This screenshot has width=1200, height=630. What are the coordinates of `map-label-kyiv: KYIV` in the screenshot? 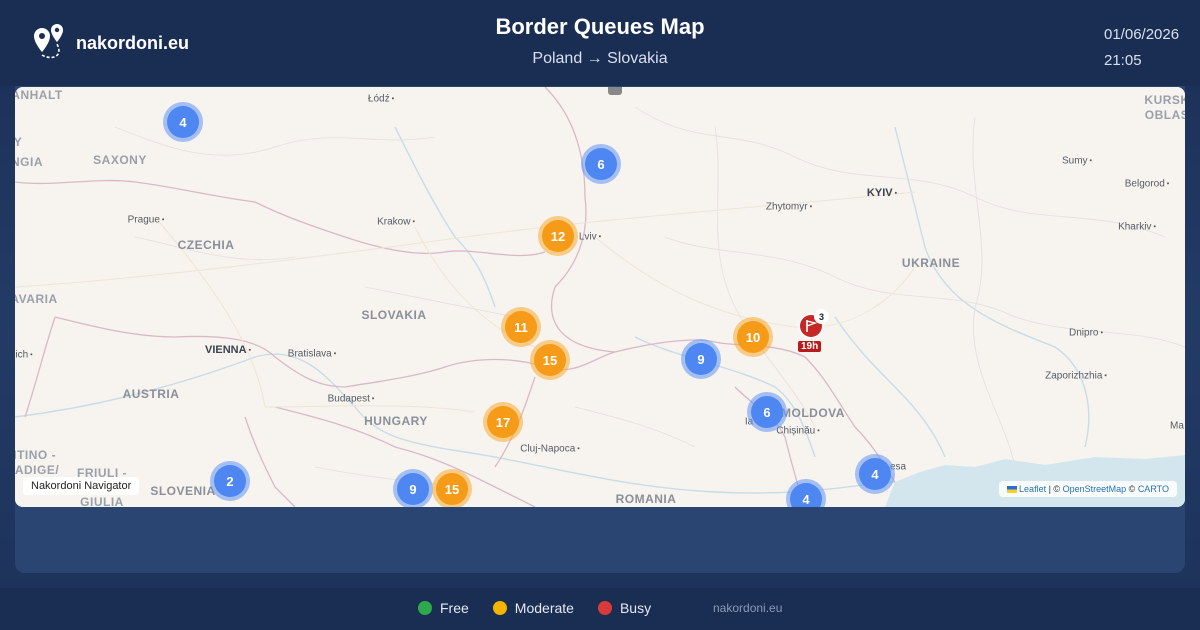 It's located at (882, 193).